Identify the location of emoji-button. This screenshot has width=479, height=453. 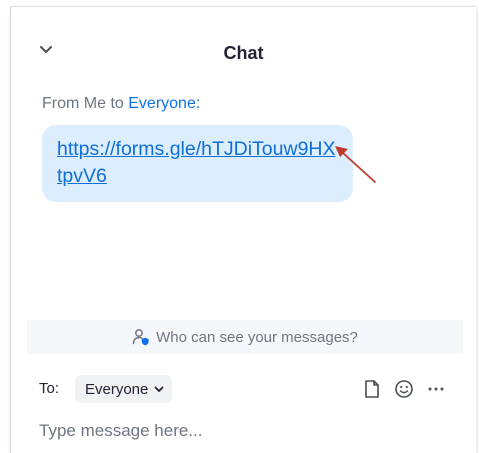
(404, 389).